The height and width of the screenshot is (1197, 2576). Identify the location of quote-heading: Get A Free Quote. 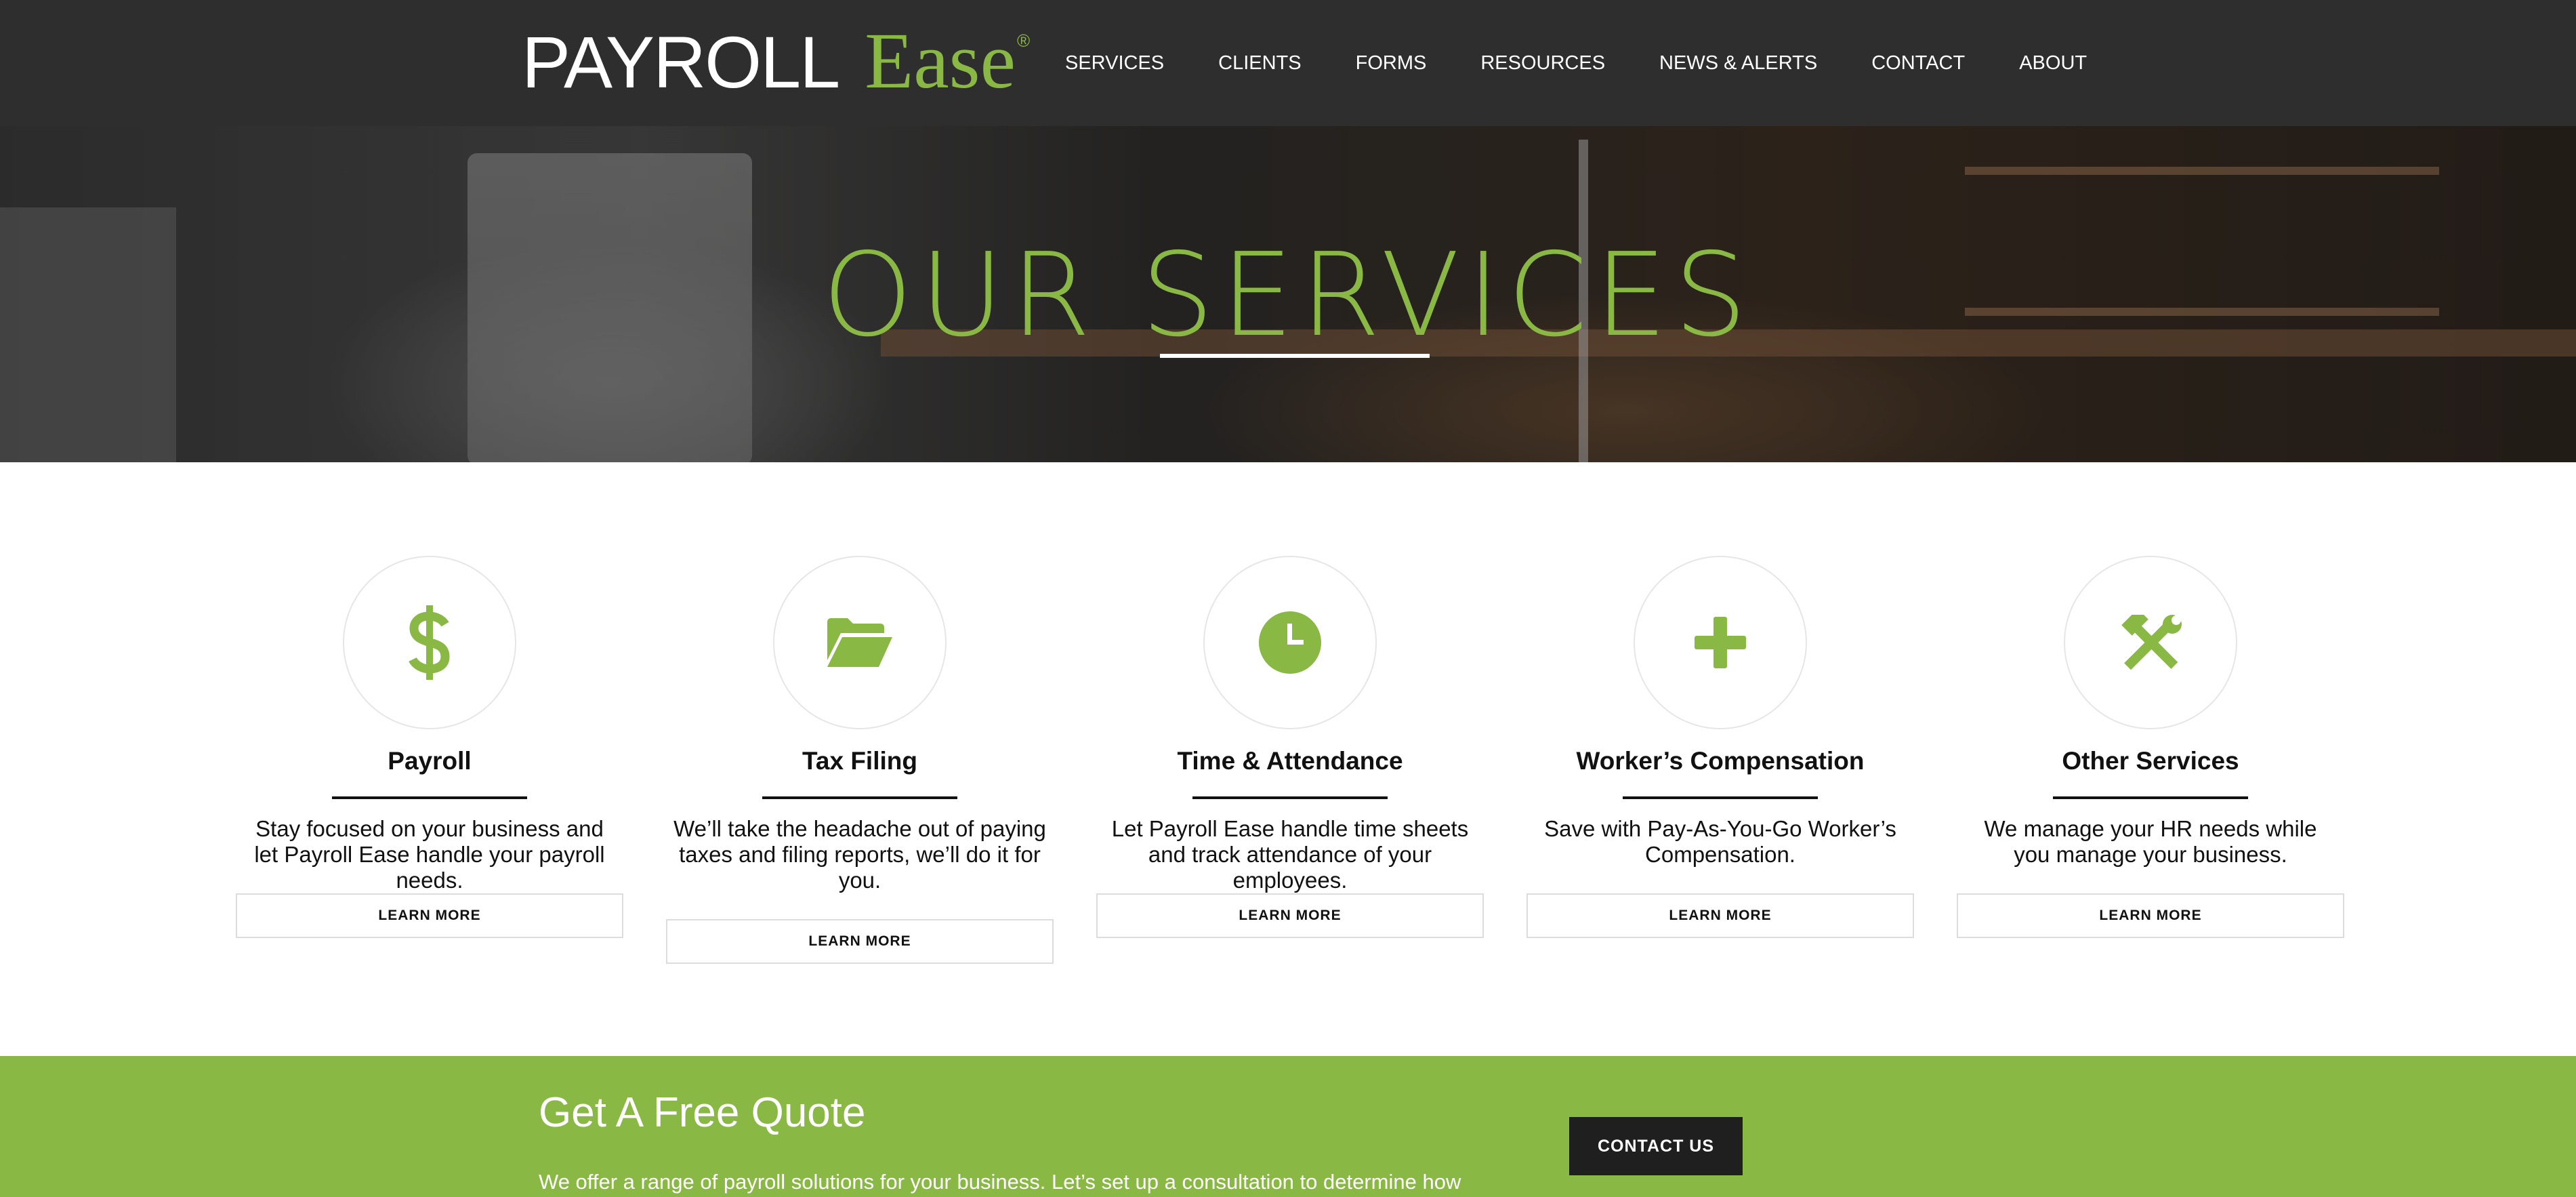
(702, 1112).